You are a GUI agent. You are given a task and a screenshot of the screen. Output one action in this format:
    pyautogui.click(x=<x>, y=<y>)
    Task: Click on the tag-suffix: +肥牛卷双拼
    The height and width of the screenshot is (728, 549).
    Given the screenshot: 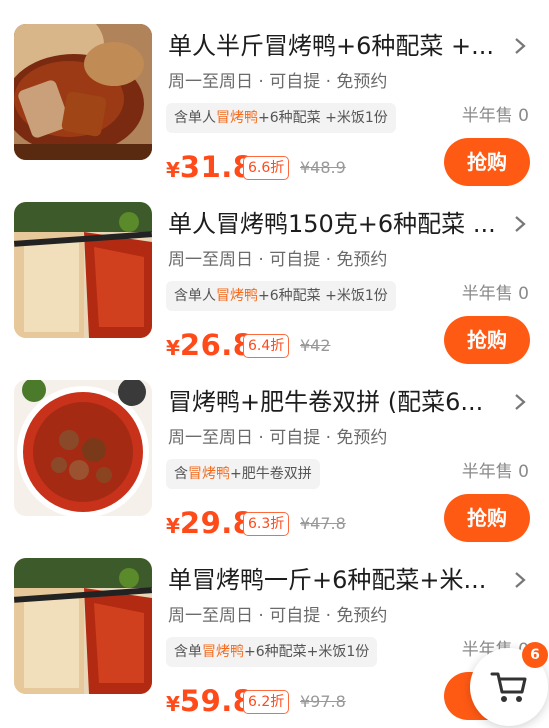 What is the action you would take?
    pyautogui.click(x=271, y=474)
    